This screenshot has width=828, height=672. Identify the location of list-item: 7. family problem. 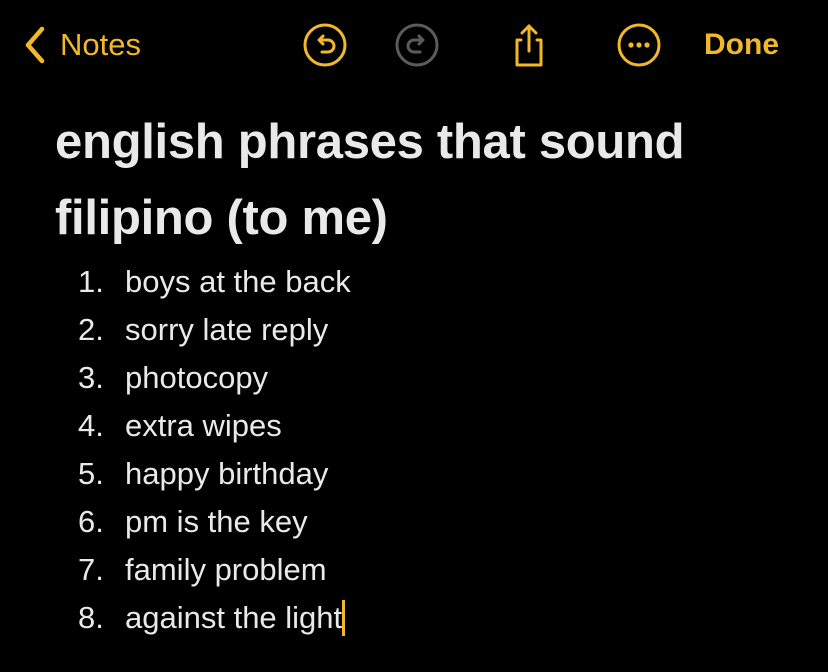
(380, 570).